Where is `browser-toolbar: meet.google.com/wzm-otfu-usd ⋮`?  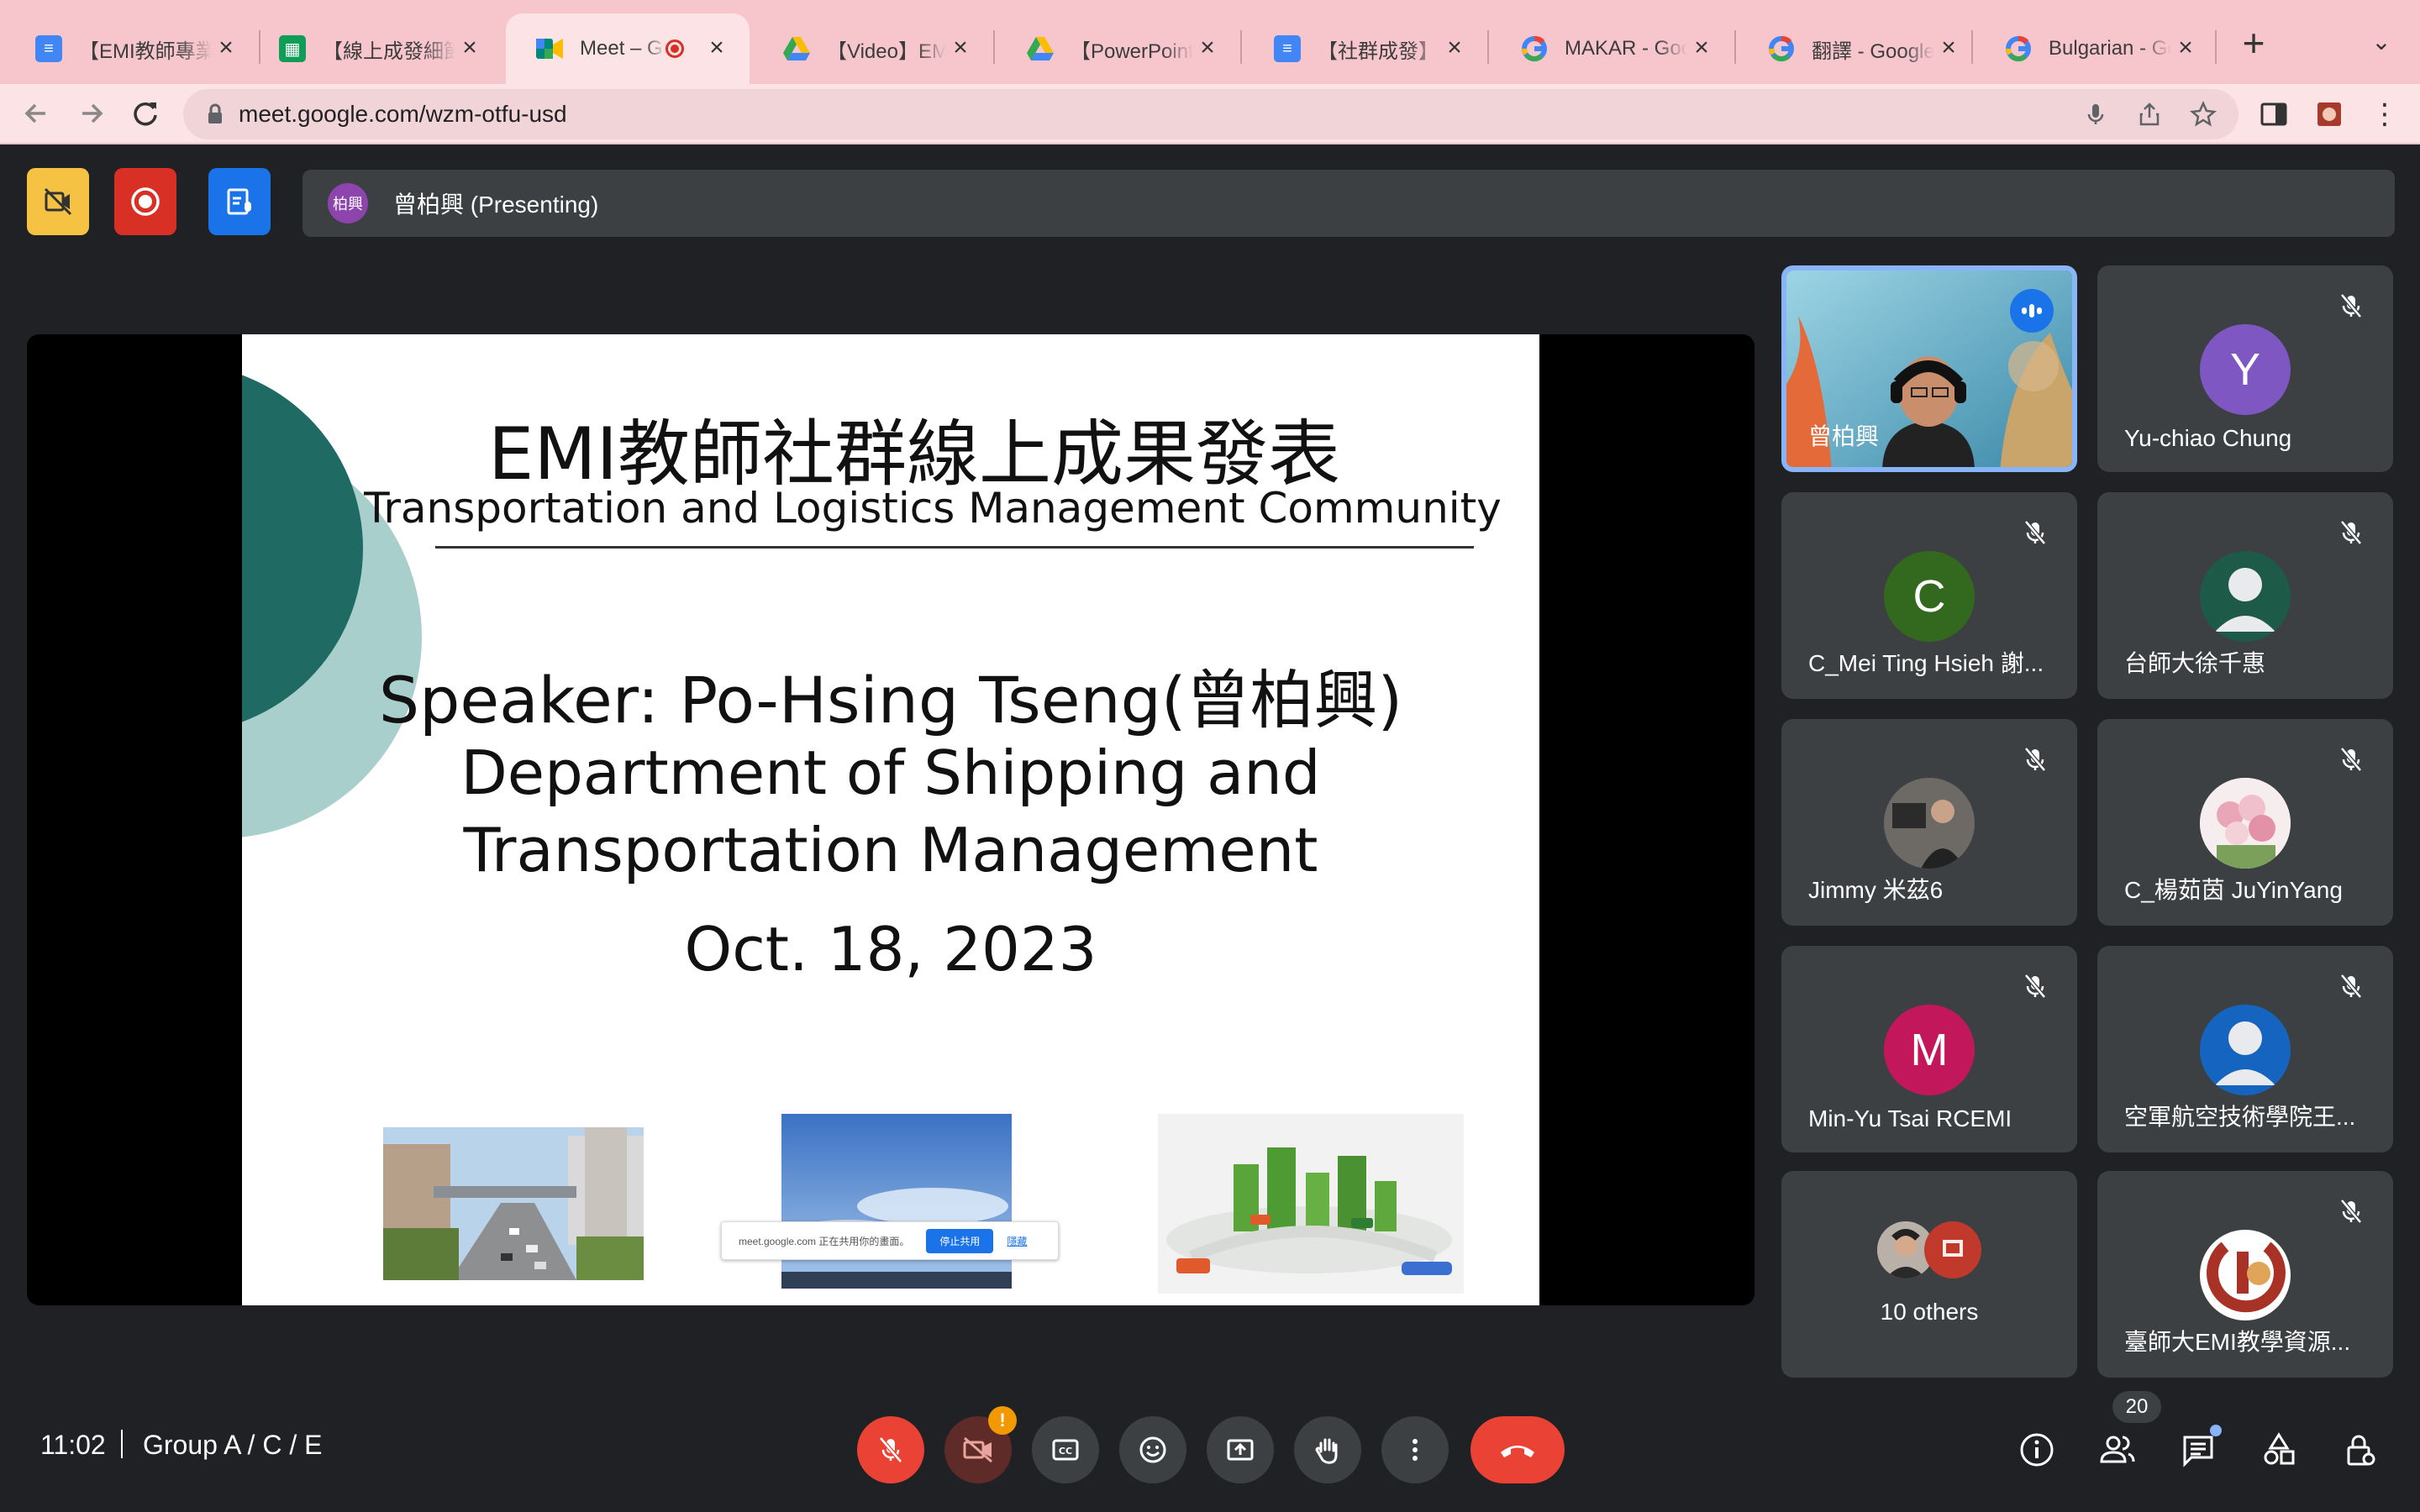 browser-toolbar: meet.google.com/wzm-otfu-usd ⋮ is located at coordinates (1210, 114).